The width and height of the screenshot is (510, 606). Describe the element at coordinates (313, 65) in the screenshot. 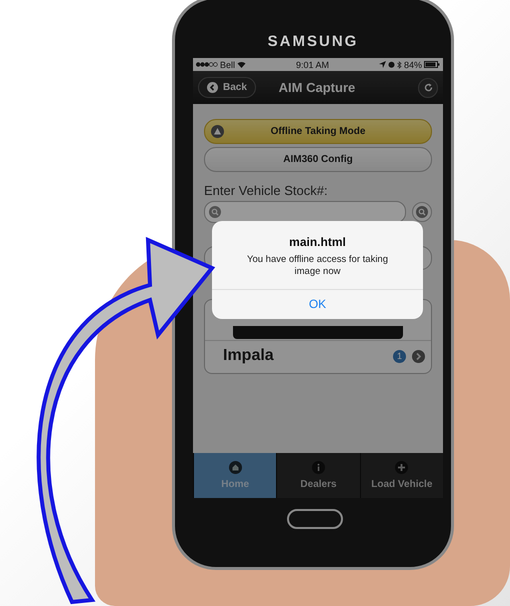

I see `status-time: 9:01 AM` at that location.